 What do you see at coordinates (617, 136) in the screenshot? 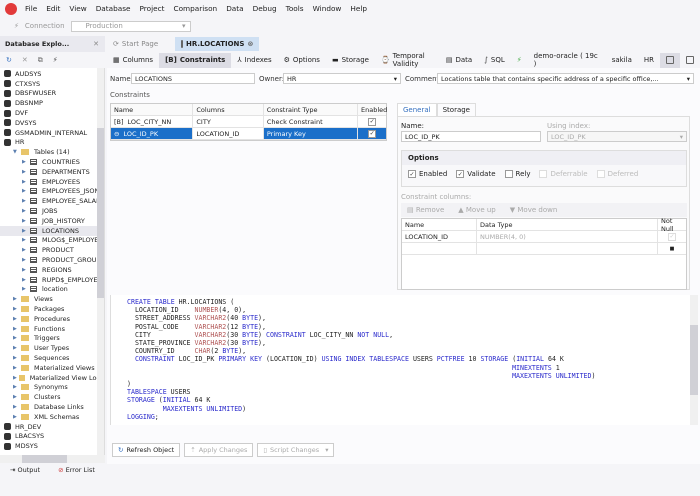
I see `using-index-select: LOC_ID_PK ▾` at bounding box center [617, 136].